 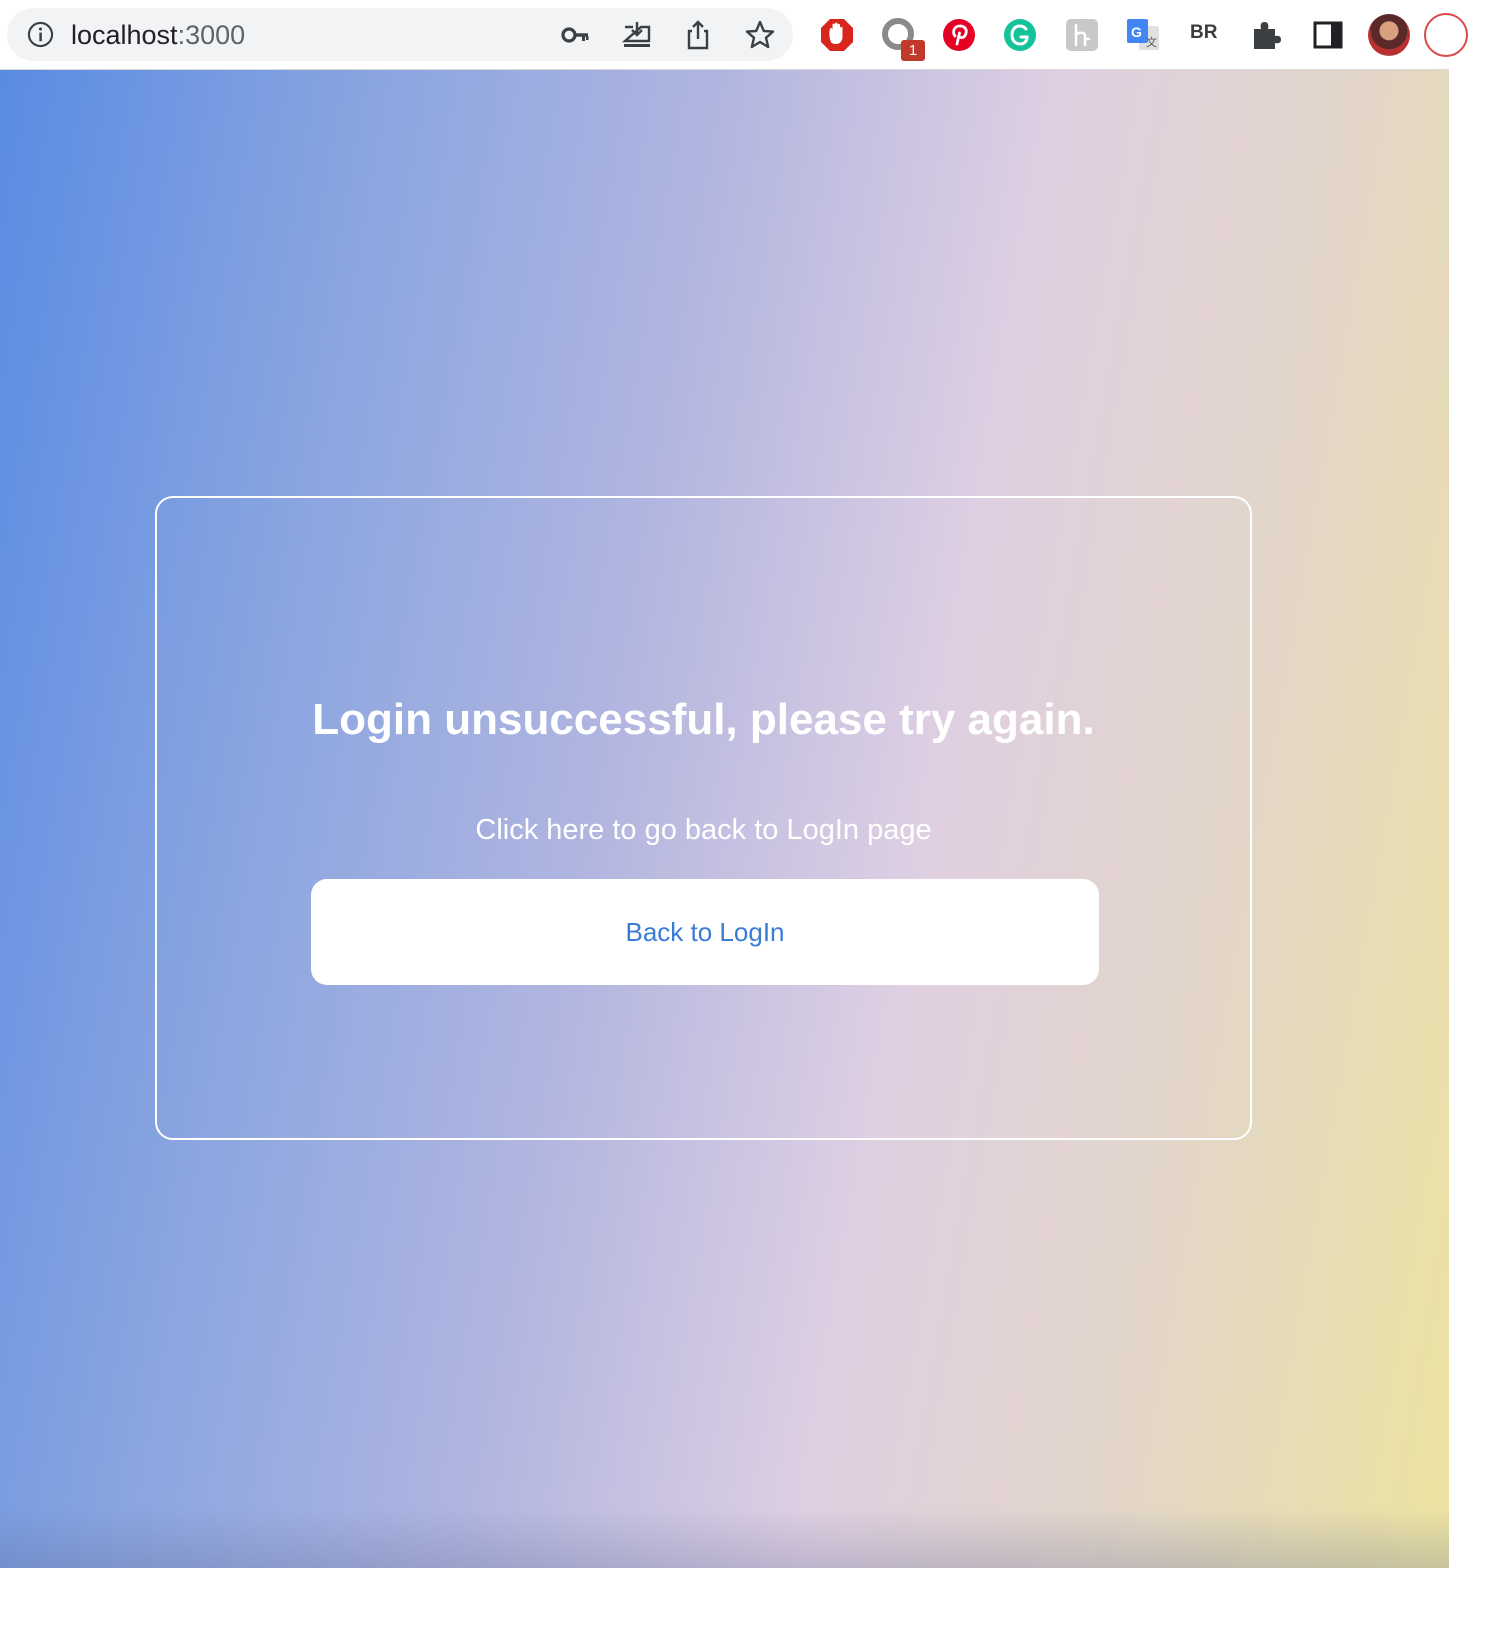 What do you see at coordinates (698, 35) in the screenshot?
I see `share-icon` at bounding box center [698, 35].